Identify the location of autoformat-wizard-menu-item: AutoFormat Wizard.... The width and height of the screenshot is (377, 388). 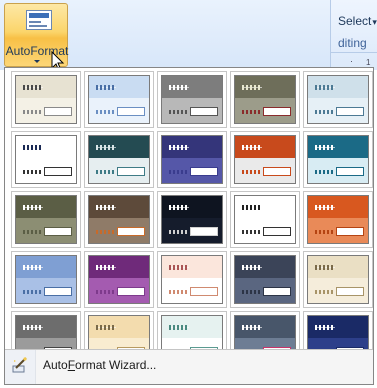
(189, 365).